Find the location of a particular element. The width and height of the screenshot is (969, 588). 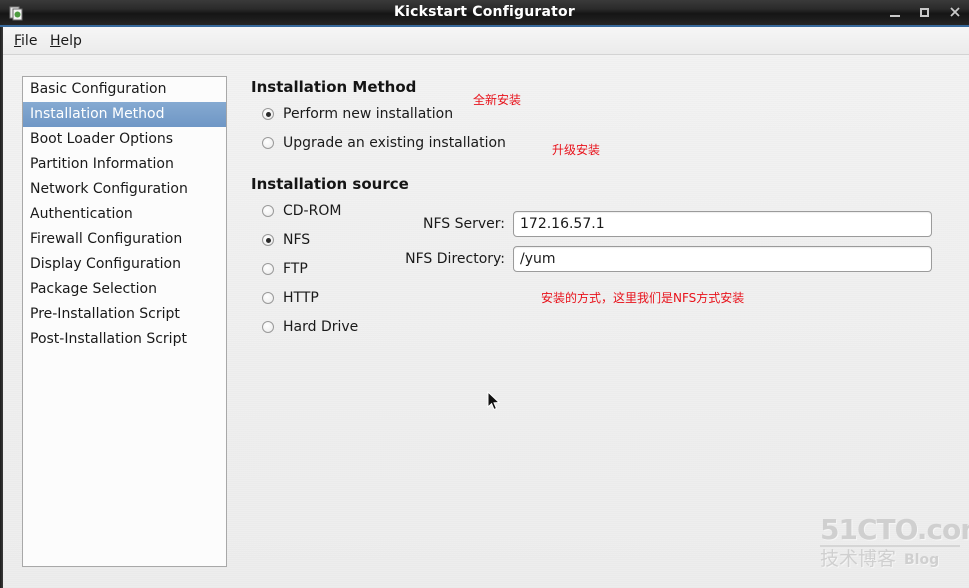

installation-source-heading: Installation source is located at coordinates (330, 184).